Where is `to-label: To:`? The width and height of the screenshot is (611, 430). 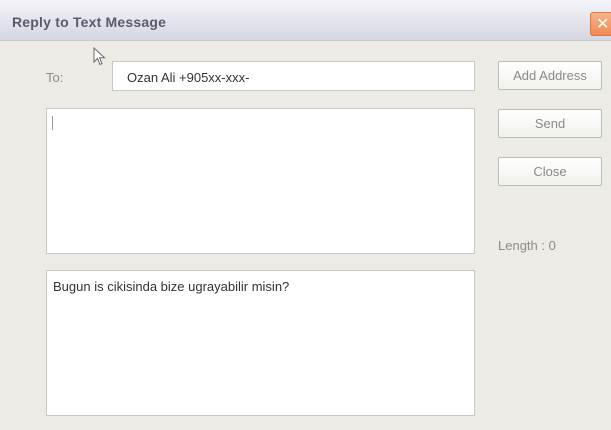
to-label: To: is located at coordinates (55, 77).